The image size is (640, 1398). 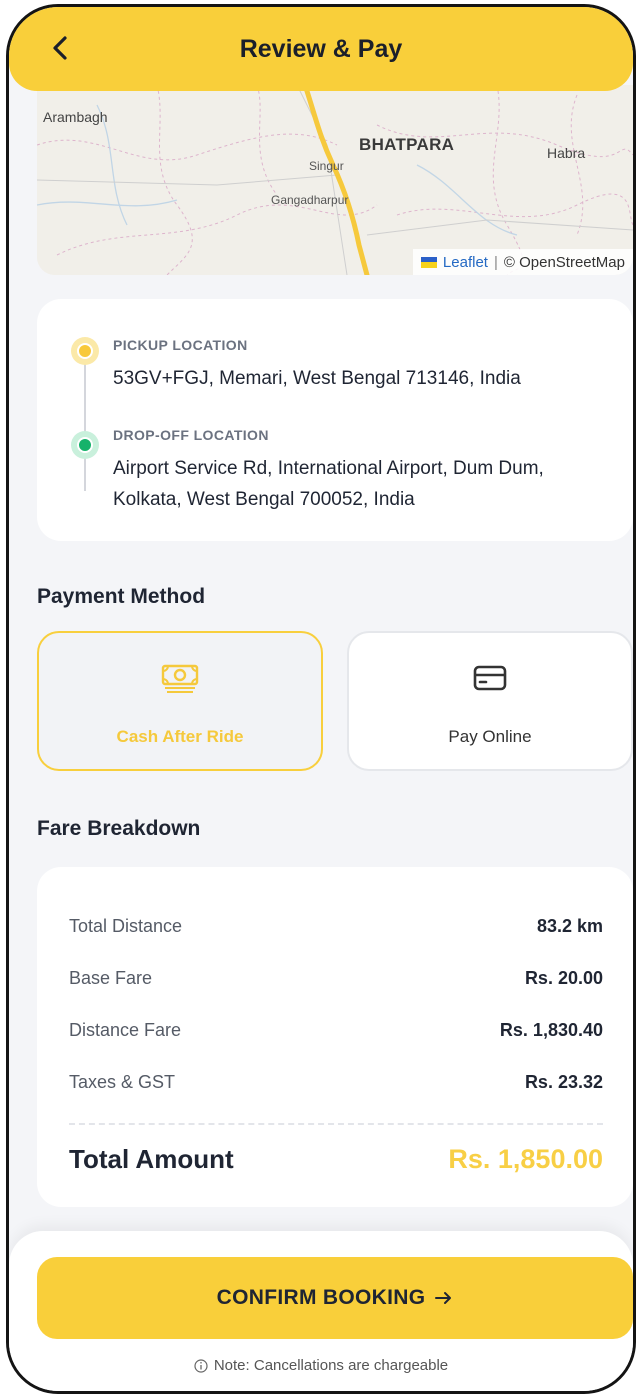 I want to click on ukraine-flag-icon, so click(x=428, y=262).